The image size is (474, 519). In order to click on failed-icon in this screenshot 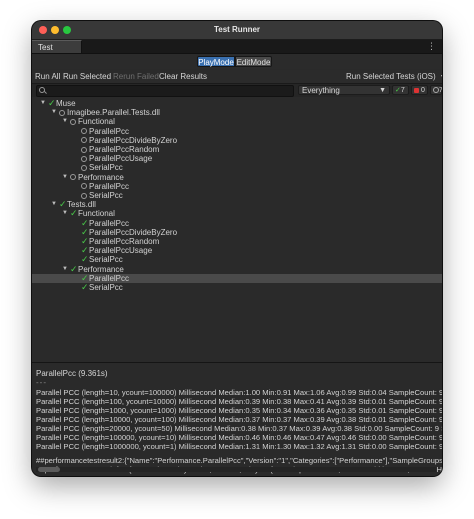, I will do `click(416, 90)`.